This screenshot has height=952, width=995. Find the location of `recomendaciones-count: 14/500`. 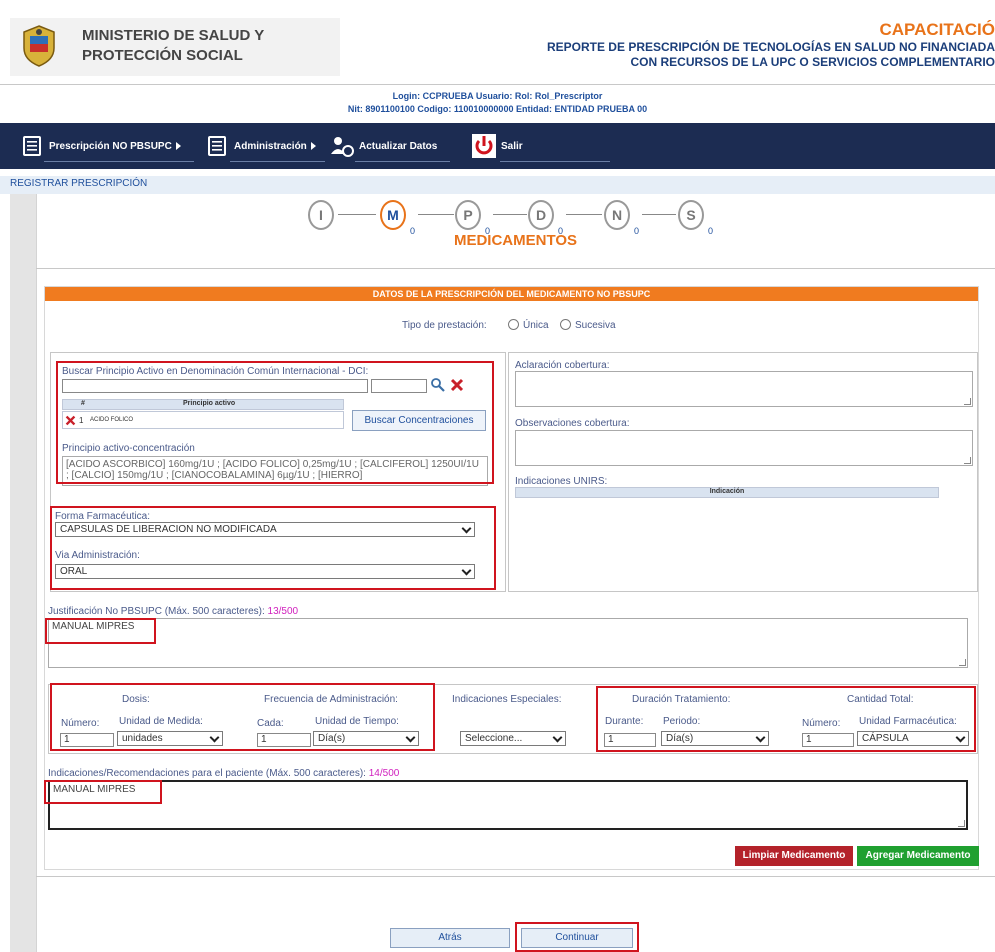

recomendaciones-count: 14/500 is located at coordinates (384, 773).